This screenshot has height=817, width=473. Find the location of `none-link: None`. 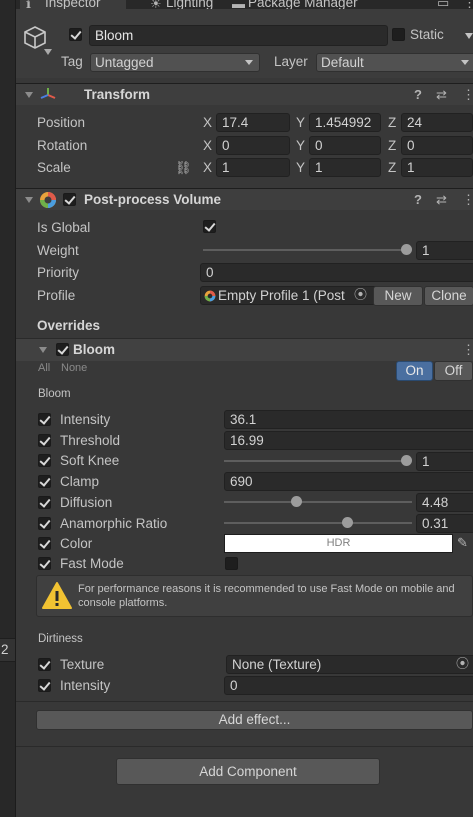

none-link: None is located at coordinates (74, 368).